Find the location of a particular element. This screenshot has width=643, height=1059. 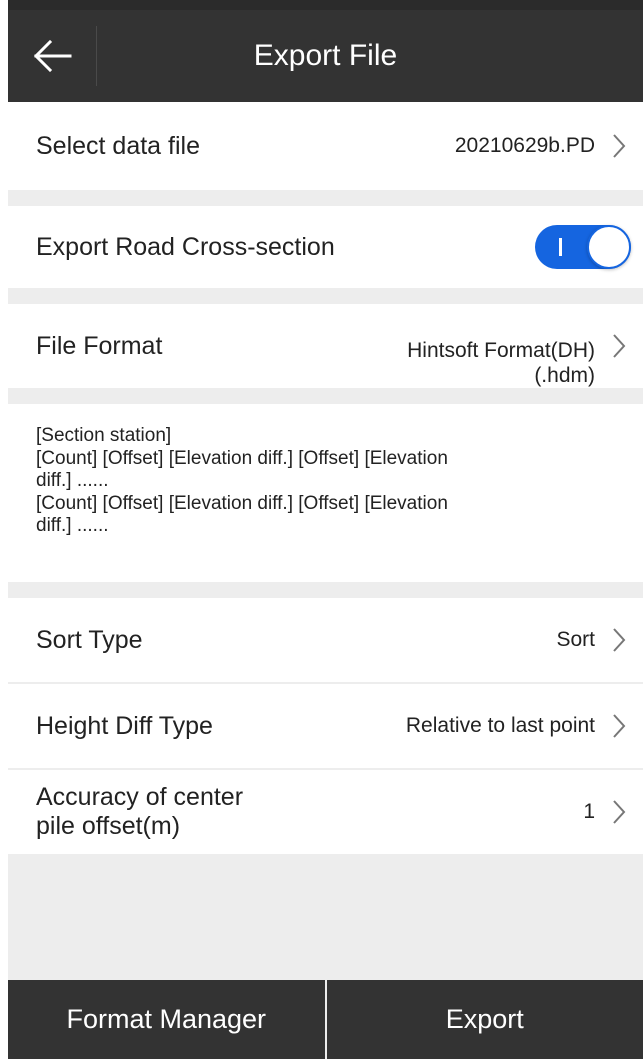

format-manager-button: Format Manager is located at coordinates (166, 1019).